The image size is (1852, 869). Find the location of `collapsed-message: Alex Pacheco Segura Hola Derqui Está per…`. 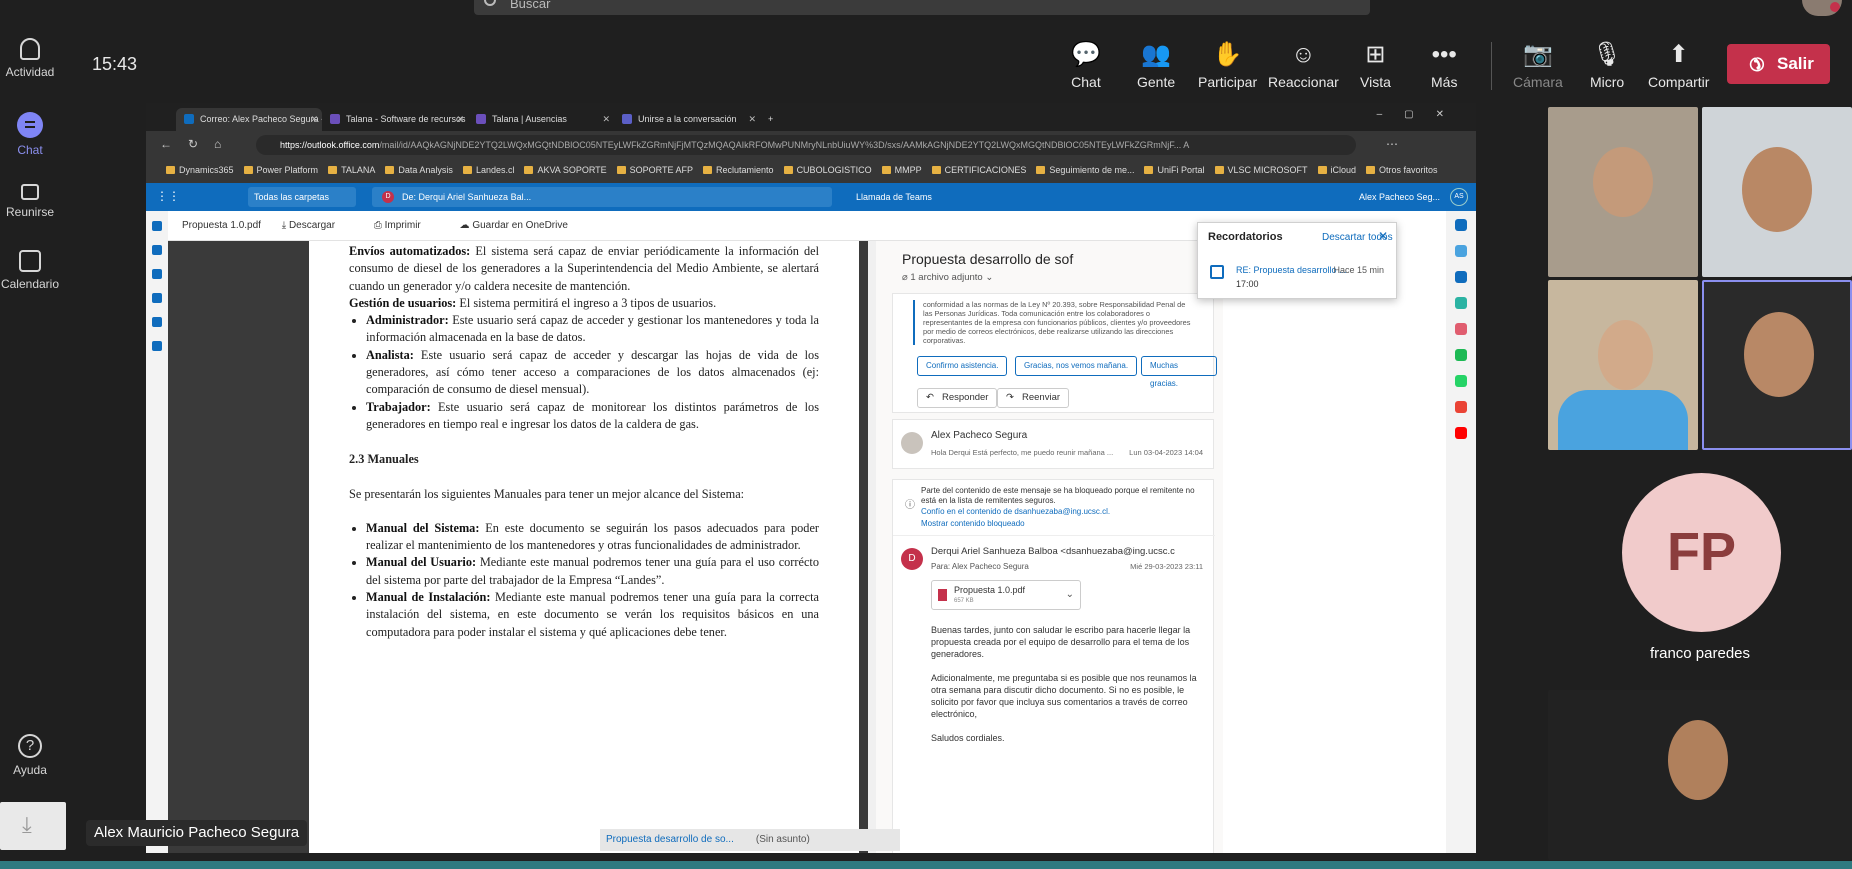

collapsed-message: Alex Pacheco Segura Hola Derqui Está per… is located at coordinates (1053, 444).